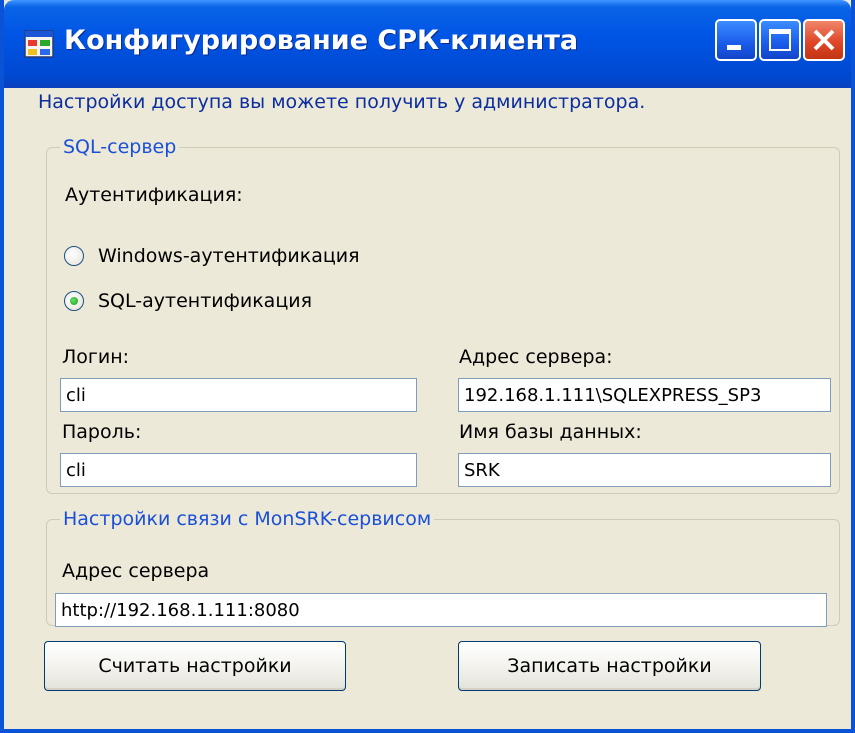 The height and width of the screenshot is (733, 855). I want to click on close-button, so click(824, 40).